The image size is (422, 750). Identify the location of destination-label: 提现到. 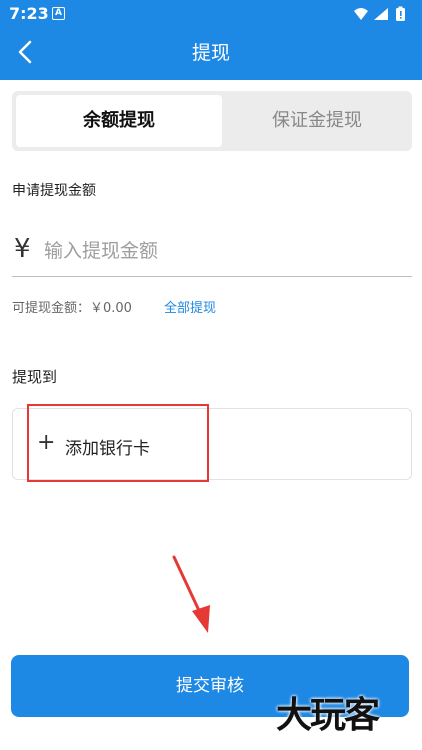
(35, 377).